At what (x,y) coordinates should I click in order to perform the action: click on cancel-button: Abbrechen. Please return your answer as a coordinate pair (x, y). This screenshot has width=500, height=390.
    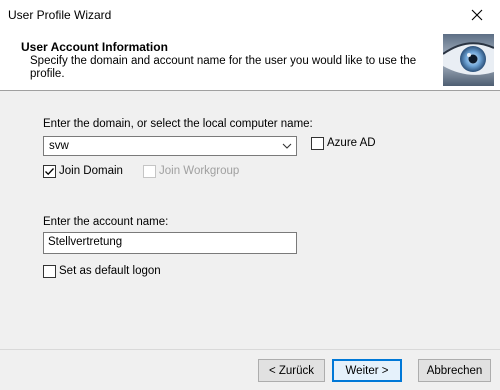
    Looking at the image, I should click on (454, 370).